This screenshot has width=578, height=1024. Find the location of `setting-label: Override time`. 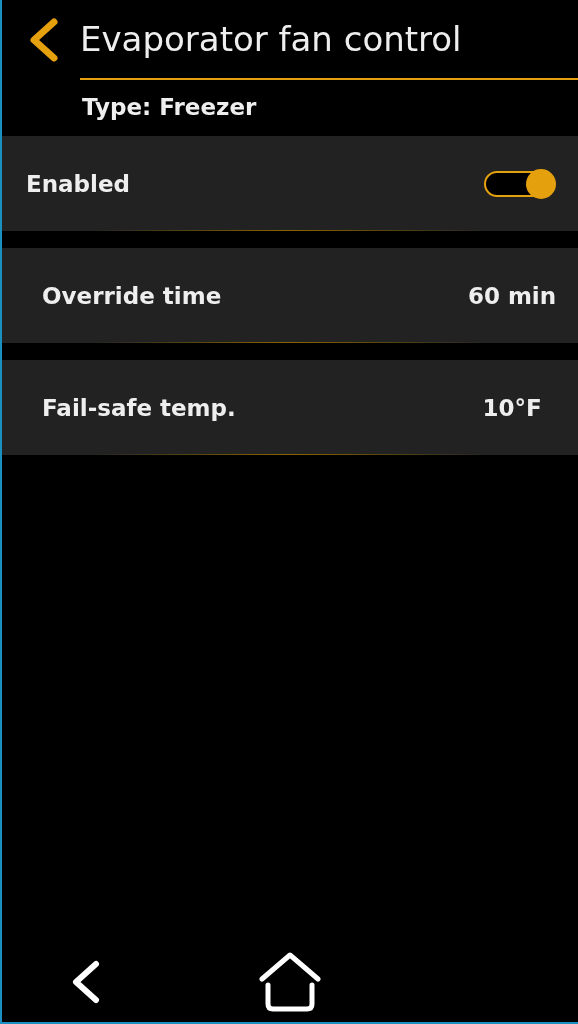

setting-label: Override time is located at coordinates (132, 295).